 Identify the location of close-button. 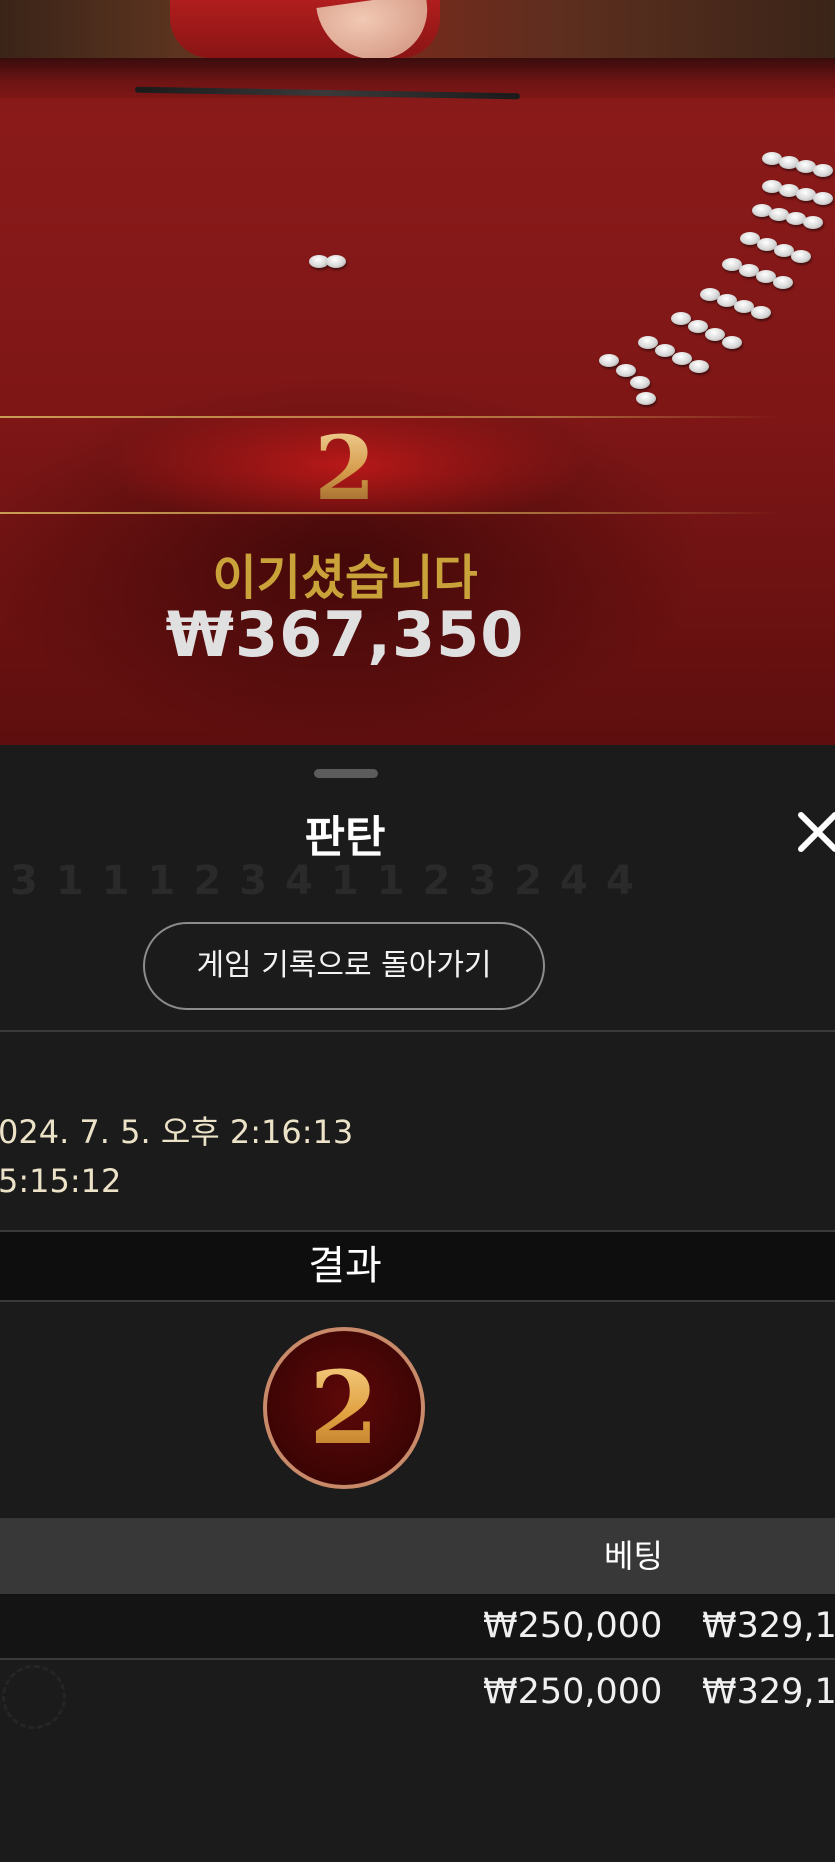
(815, 832).